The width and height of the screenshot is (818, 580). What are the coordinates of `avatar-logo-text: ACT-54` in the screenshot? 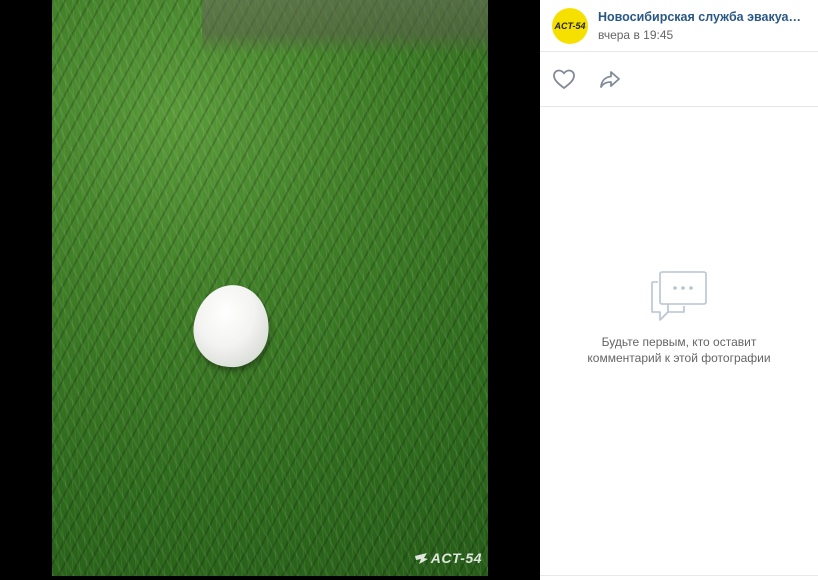 It's located at (570, 25).